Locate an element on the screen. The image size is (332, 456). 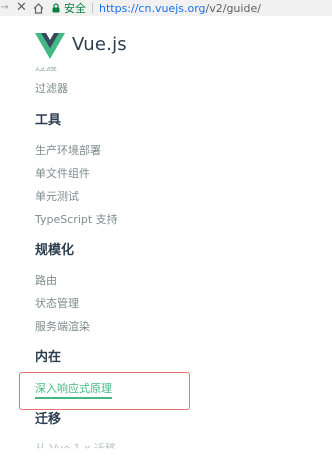
secure-label: 安全 is located at coordinates (75, 8).